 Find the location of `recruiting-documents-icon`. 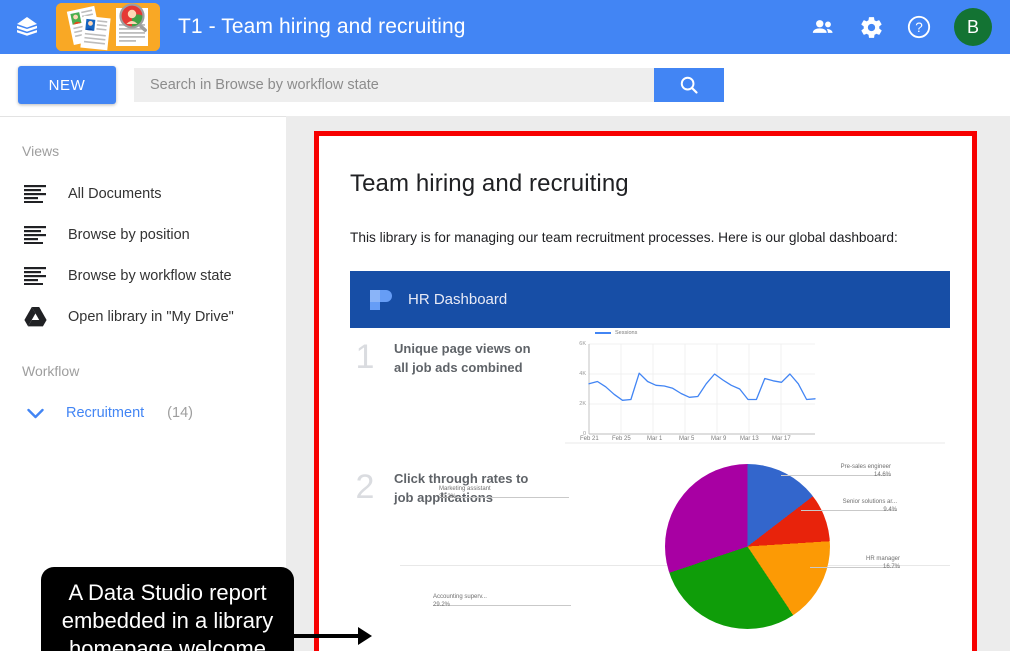

recruiting-documents-icon is located at coordinates (108, 27).